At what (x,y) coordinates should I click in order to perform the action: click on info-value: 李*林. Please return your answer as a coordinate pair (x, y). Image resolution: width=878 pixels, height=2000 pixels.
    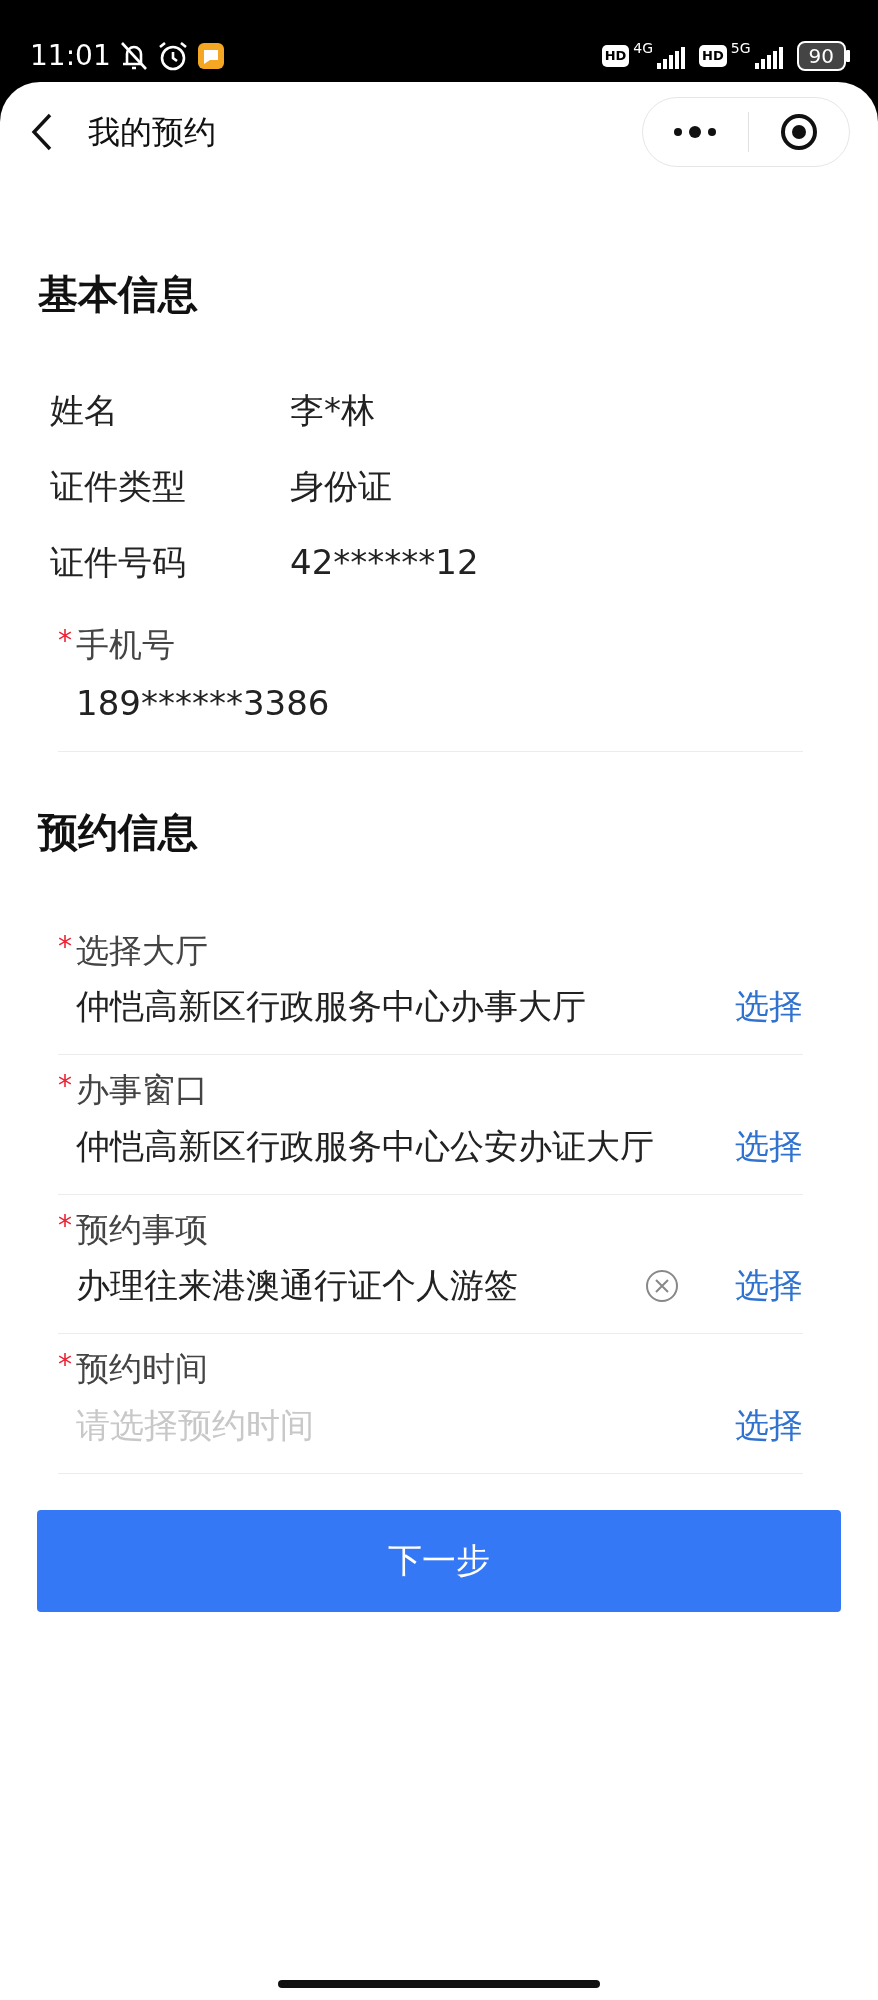
    Looking at the image, I should click on (332, 410).